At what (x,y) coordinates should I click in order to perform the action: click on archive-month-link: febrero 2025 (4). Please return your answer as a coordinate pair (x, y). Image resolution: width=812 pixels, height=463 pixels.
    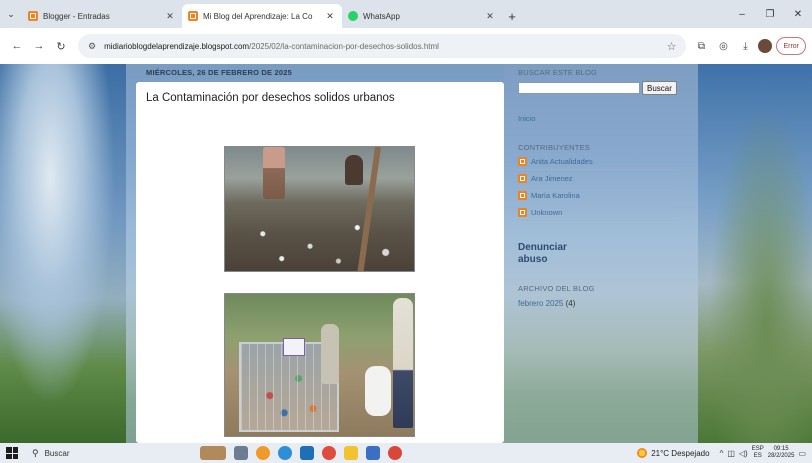
    Looking at the image, I should click on (546, 303).